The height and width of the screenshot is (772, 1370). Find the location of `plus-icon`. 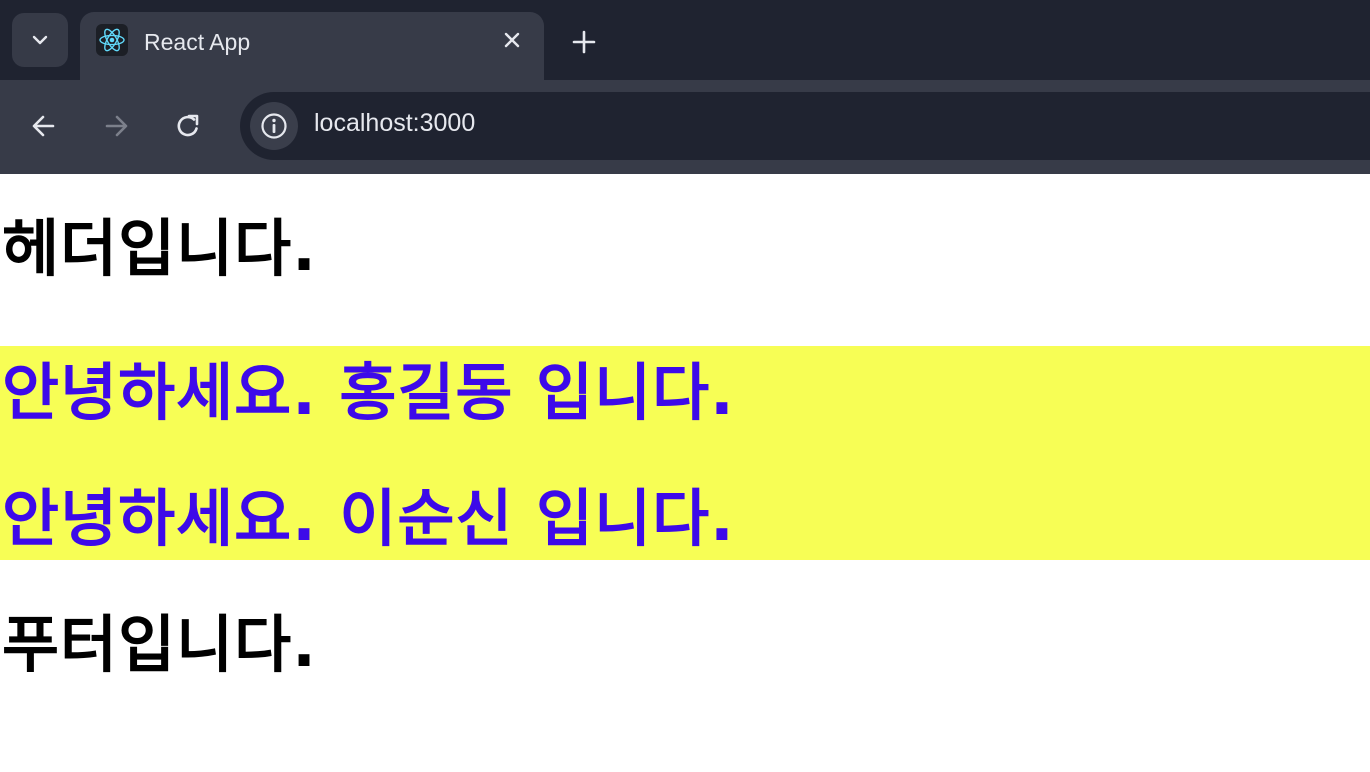

plus-icon is located at coordinates (584, 42).